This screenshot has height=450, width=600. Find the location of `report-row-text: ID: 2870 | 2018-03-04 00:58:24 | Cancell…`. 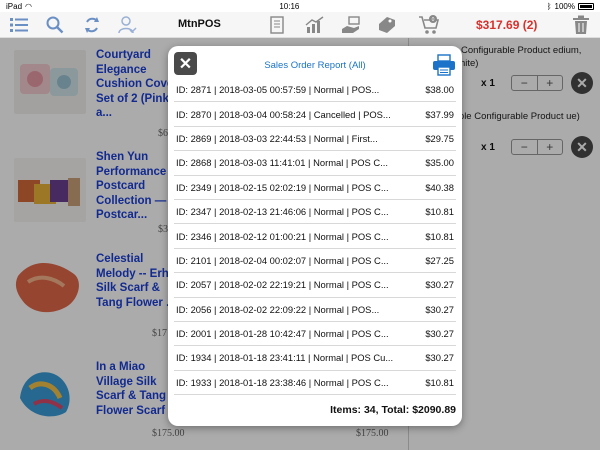

report-row-text: ID: 2870 | 2018-03-04 00:58:24 | Cancell… is located at coordinates (283, 114).